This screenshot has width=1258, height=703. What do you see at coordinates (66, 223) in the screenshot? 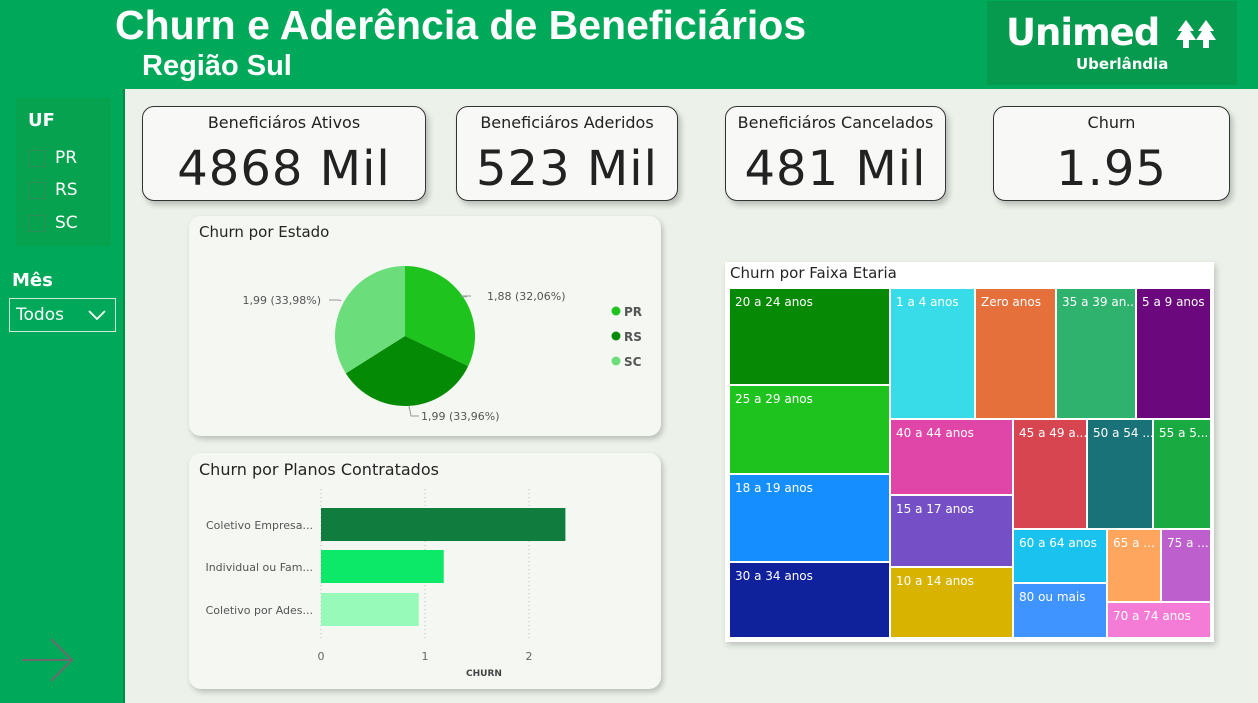
I see `uf-option-label: SC` at bounding box center [66, 223].